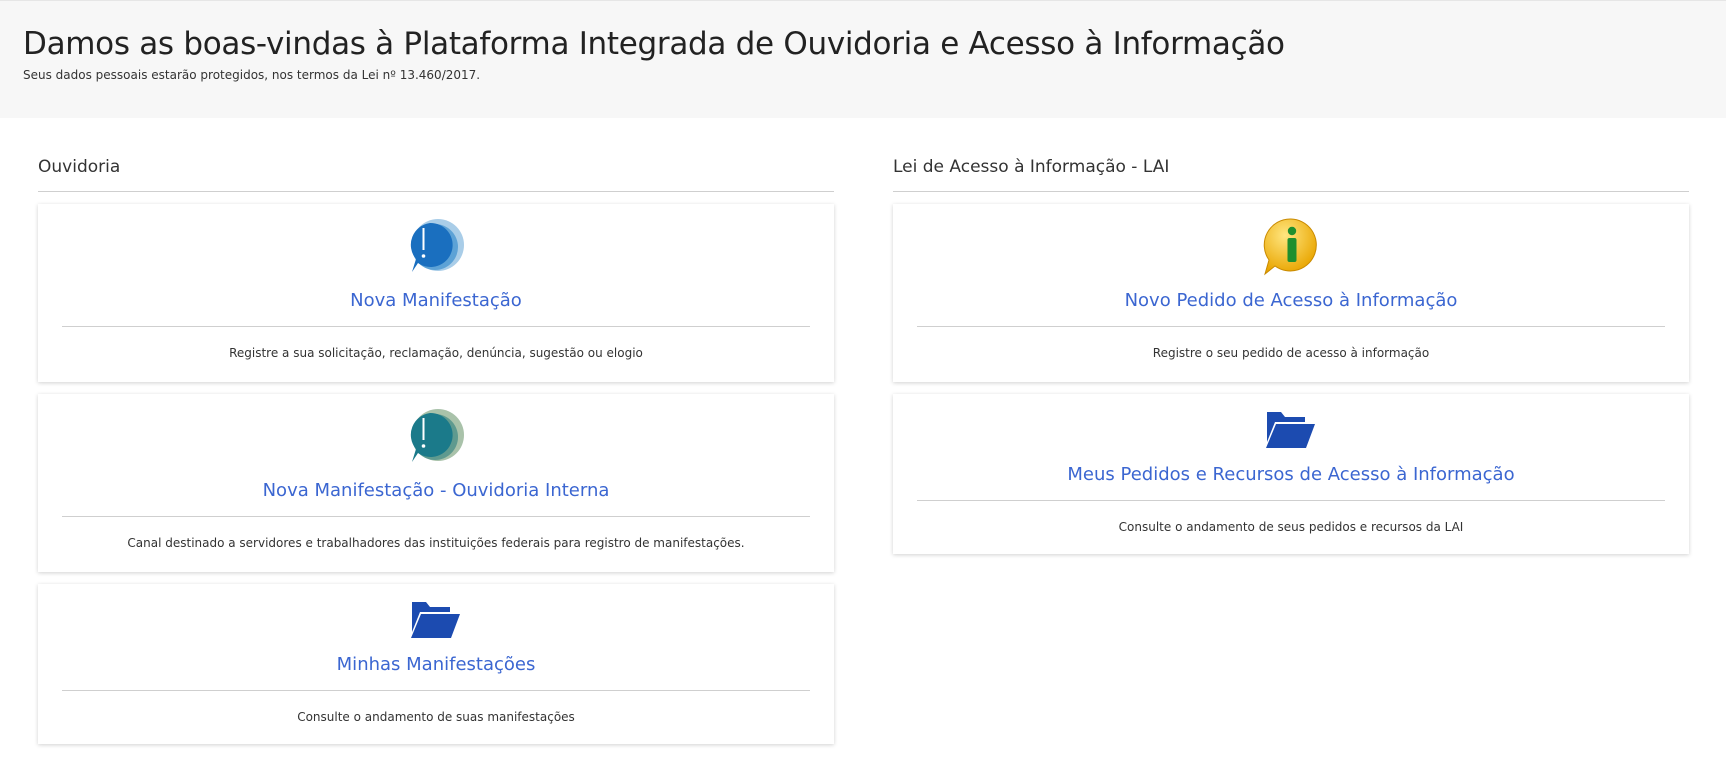 This screenshot has height=772, width=1726. I want to click on minhas-manifestacoes-link: Minhas Manifestações, so click(436, 665).